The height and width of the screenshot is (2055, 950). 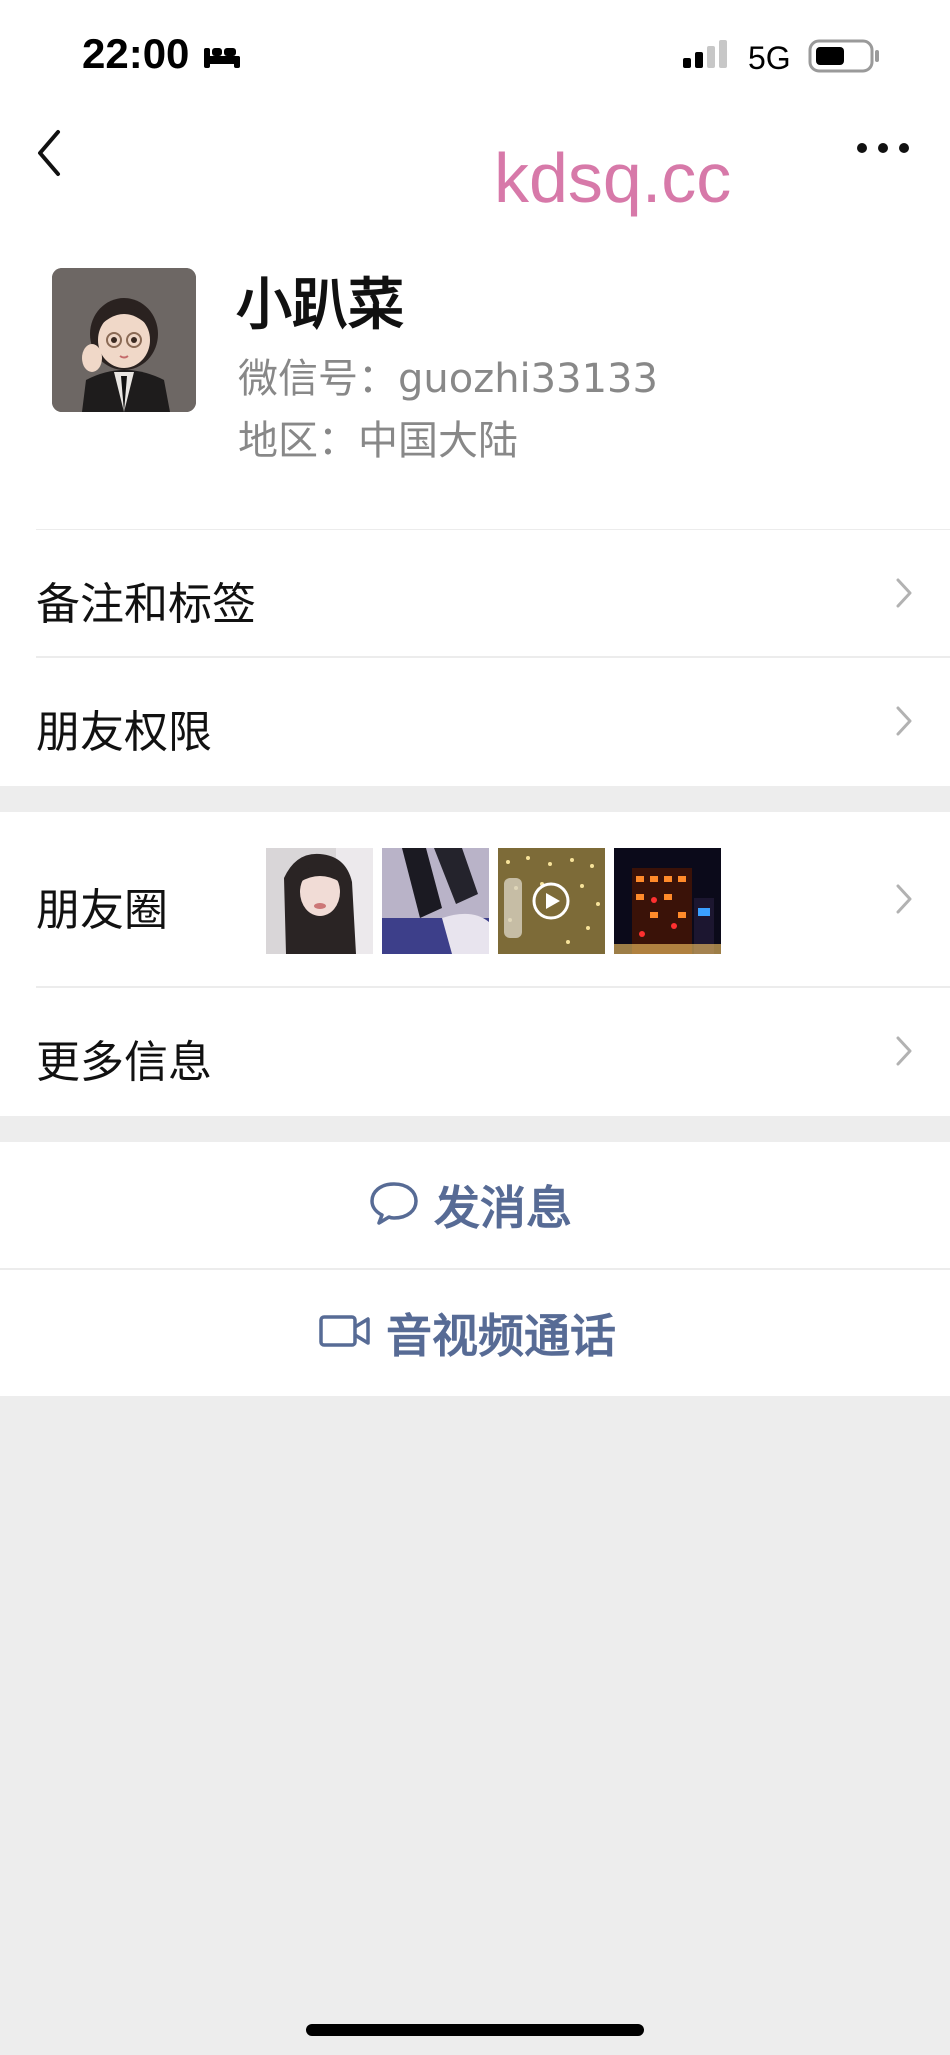 I want to click on moments-cell: 朋友圈, so click(x=475, y=900).